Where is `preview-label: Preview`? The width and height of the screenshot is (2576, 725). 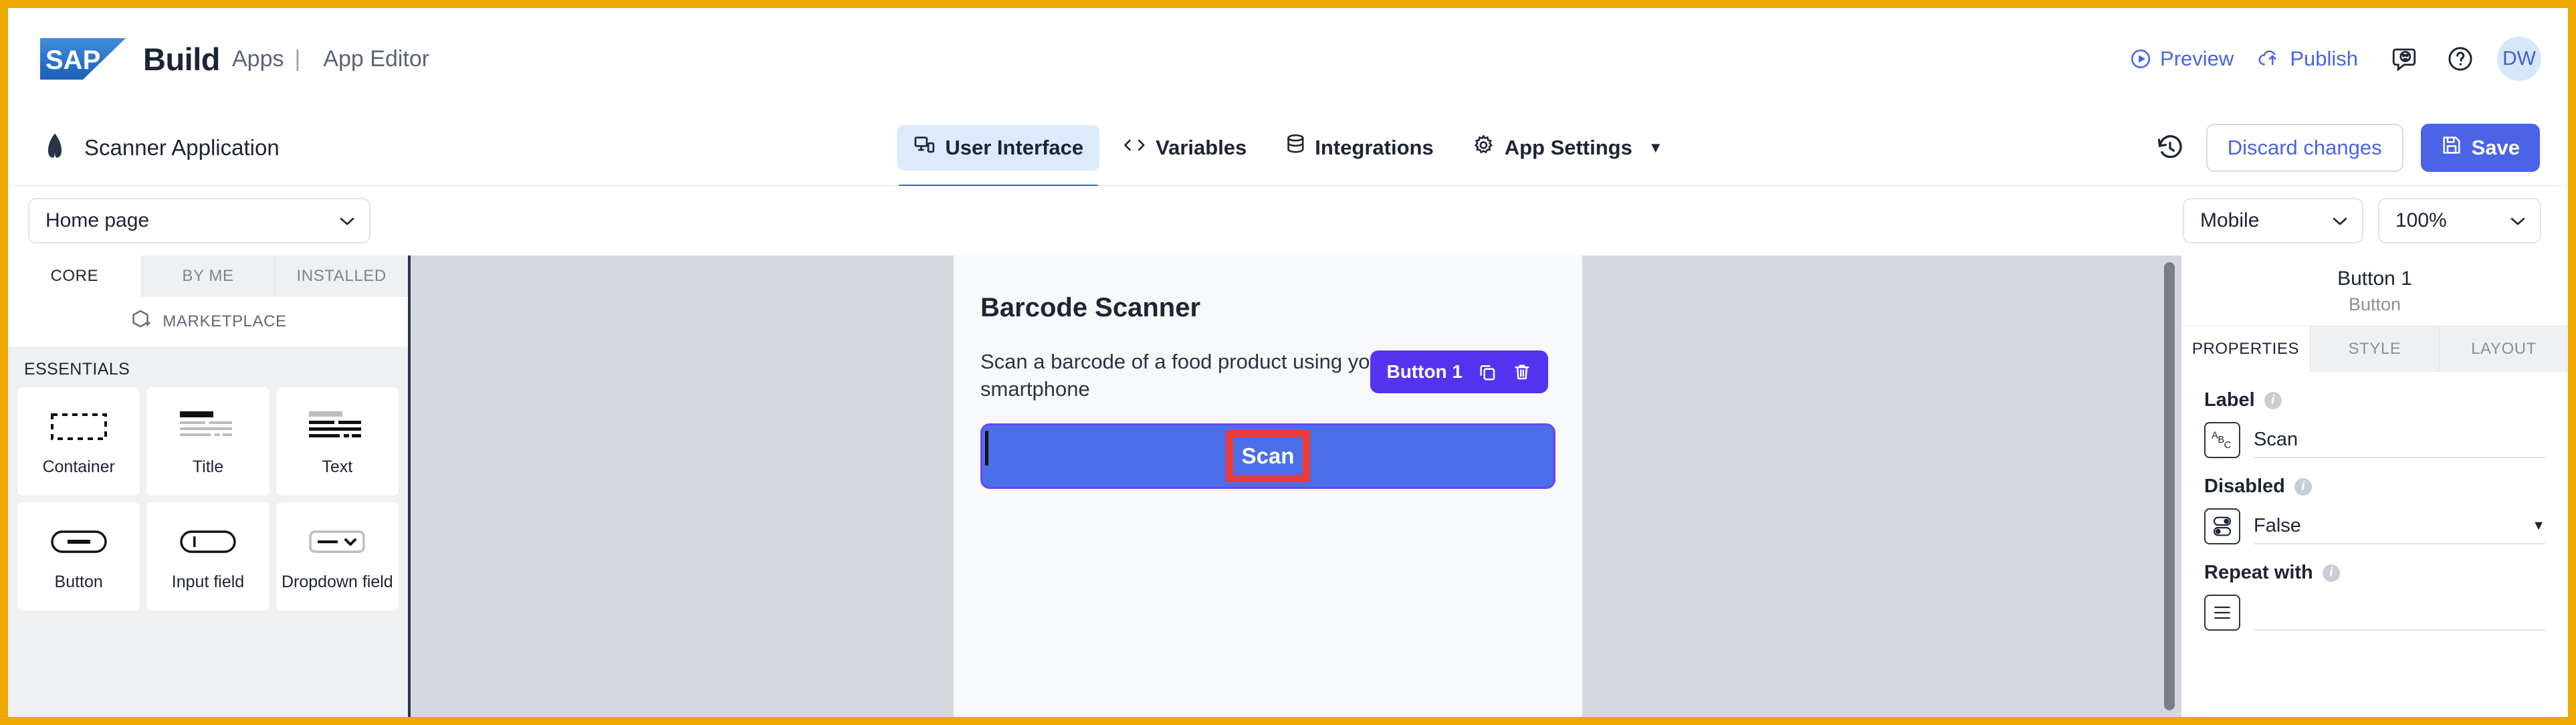
preview-label: Preview is located at coordinates (2197, 58).